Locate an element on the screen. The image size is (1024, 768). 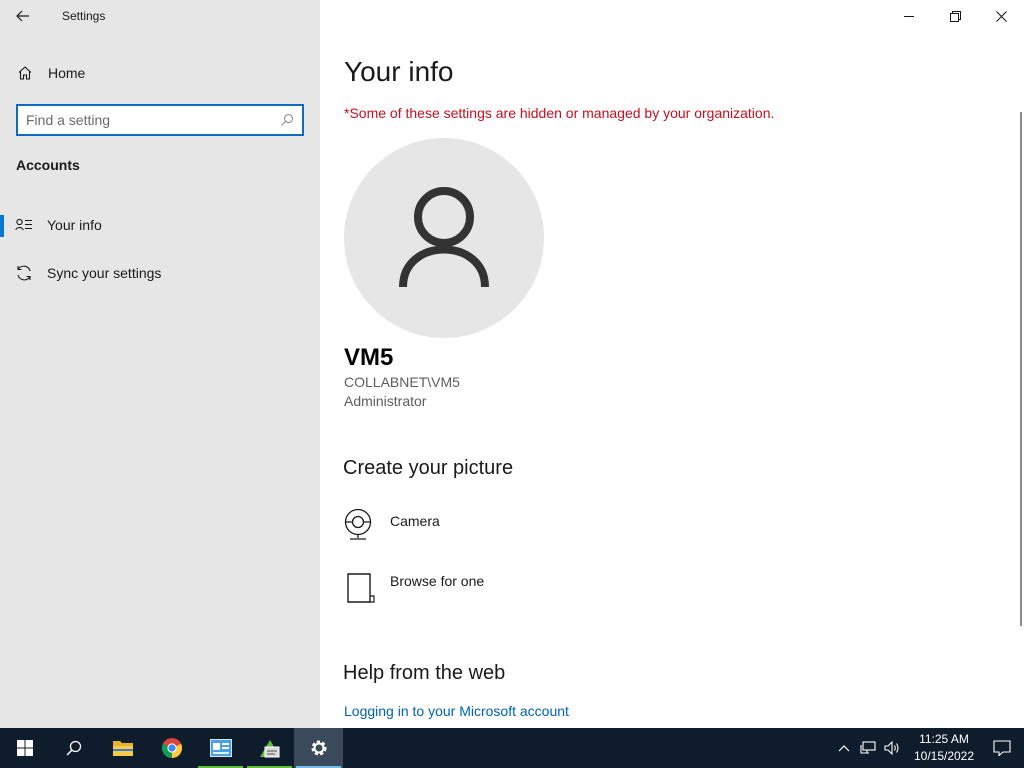
windows-logo-icon is located at coordinates (24, 748).